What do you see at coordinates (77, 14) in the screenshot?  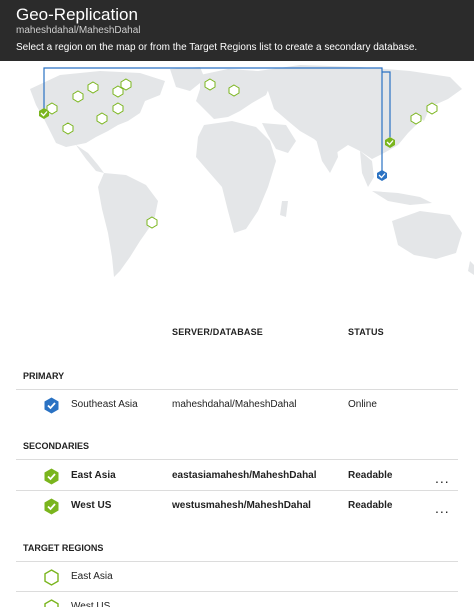 I see `page-title: Geo-Replication` at bounding box center [77, 14].